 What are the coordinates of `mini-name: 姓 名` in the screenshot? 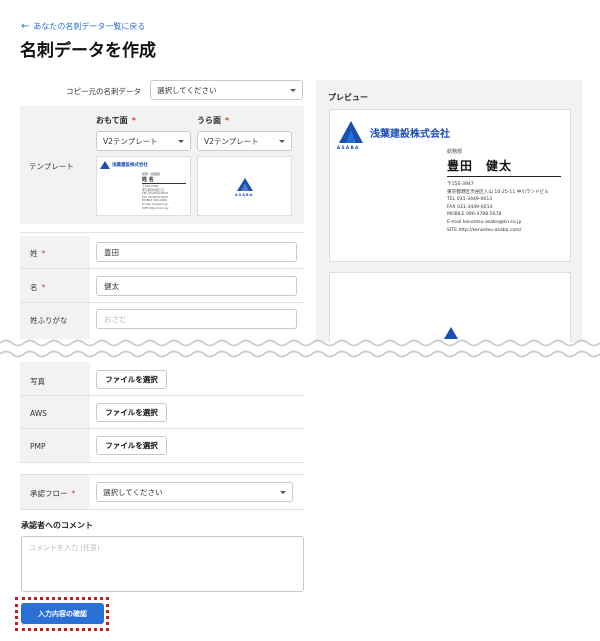 It's located at (148, 180).